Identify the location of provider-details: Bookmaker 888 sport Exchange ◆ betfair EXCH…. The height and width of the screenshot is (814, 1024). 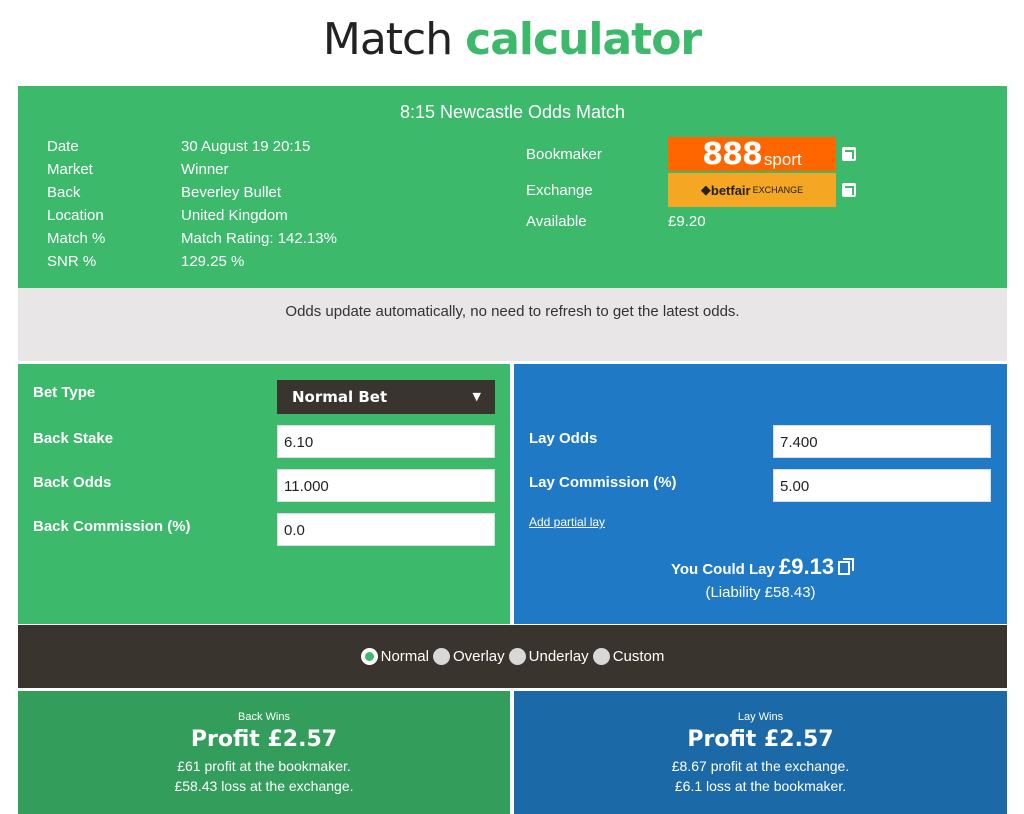
(691, 185).